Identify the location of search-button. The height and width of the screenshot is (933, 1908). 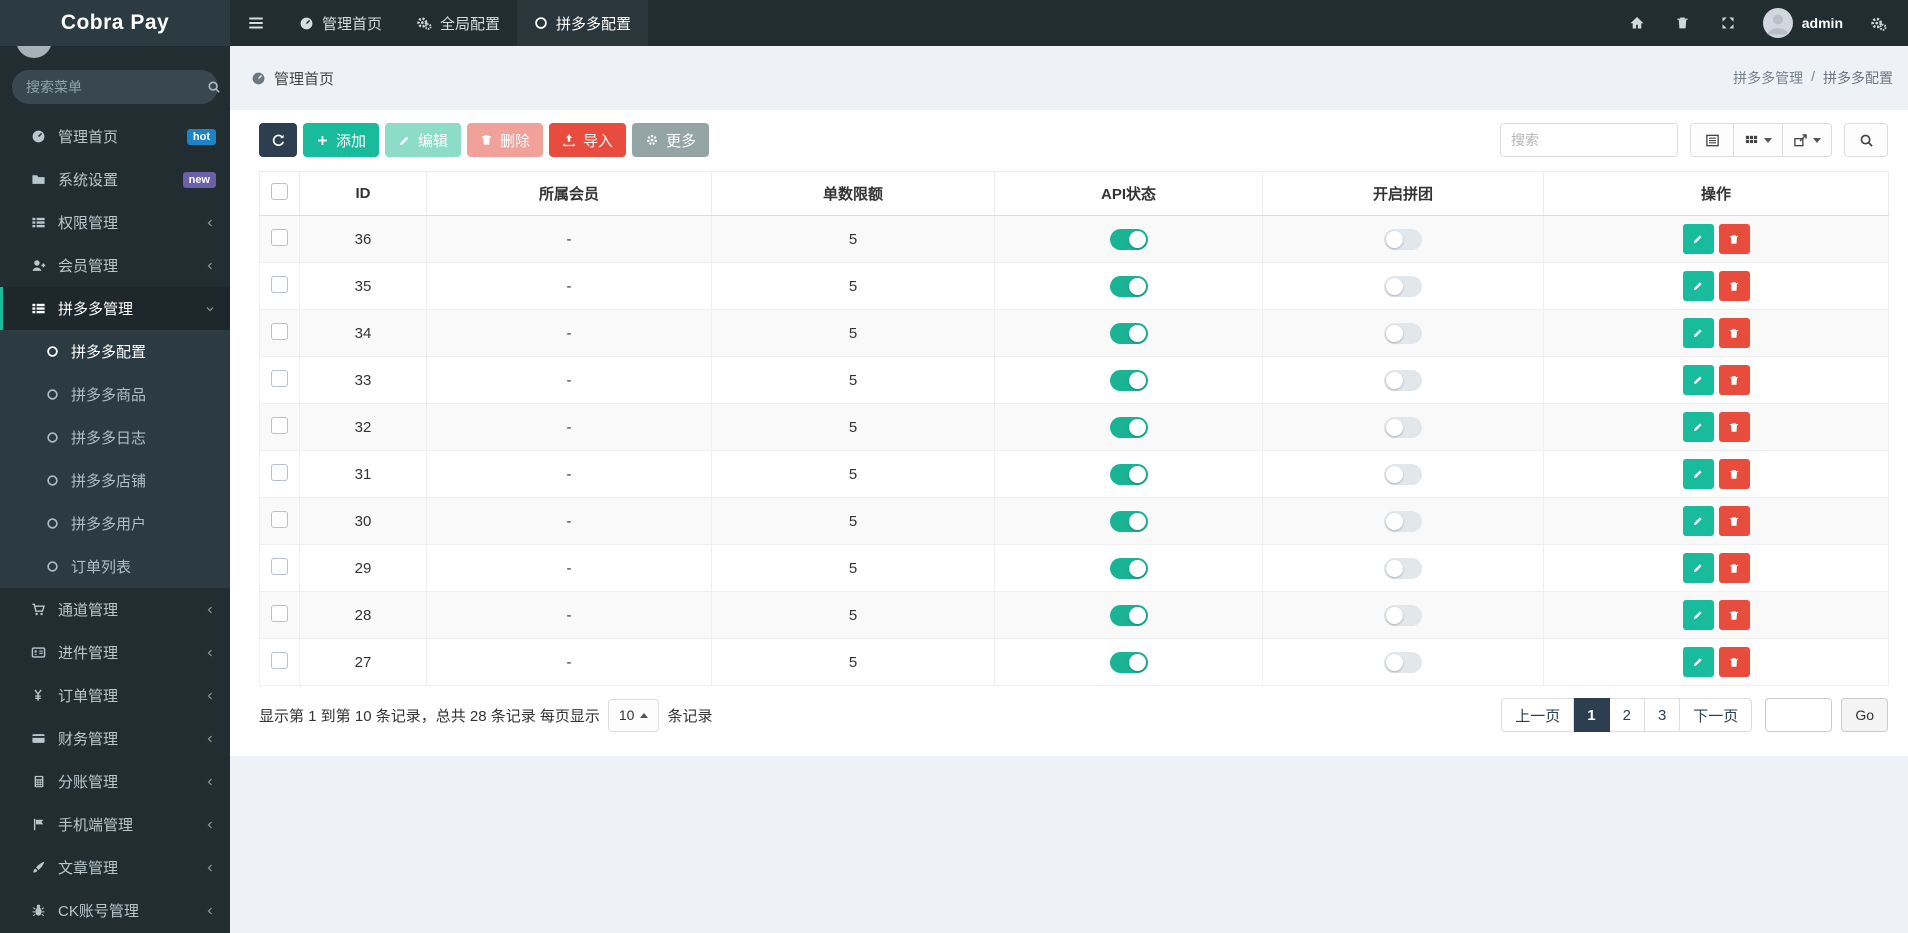
(1866, 140).